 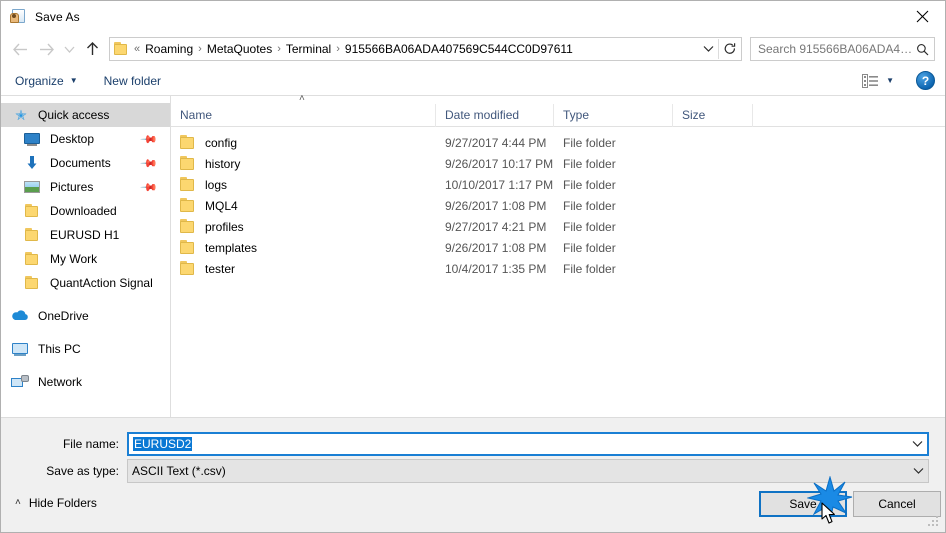 What do you see at coordinates (713, 115) in the screenshot?
I see `column-header-size: Size` at bounding box center [713, 115].